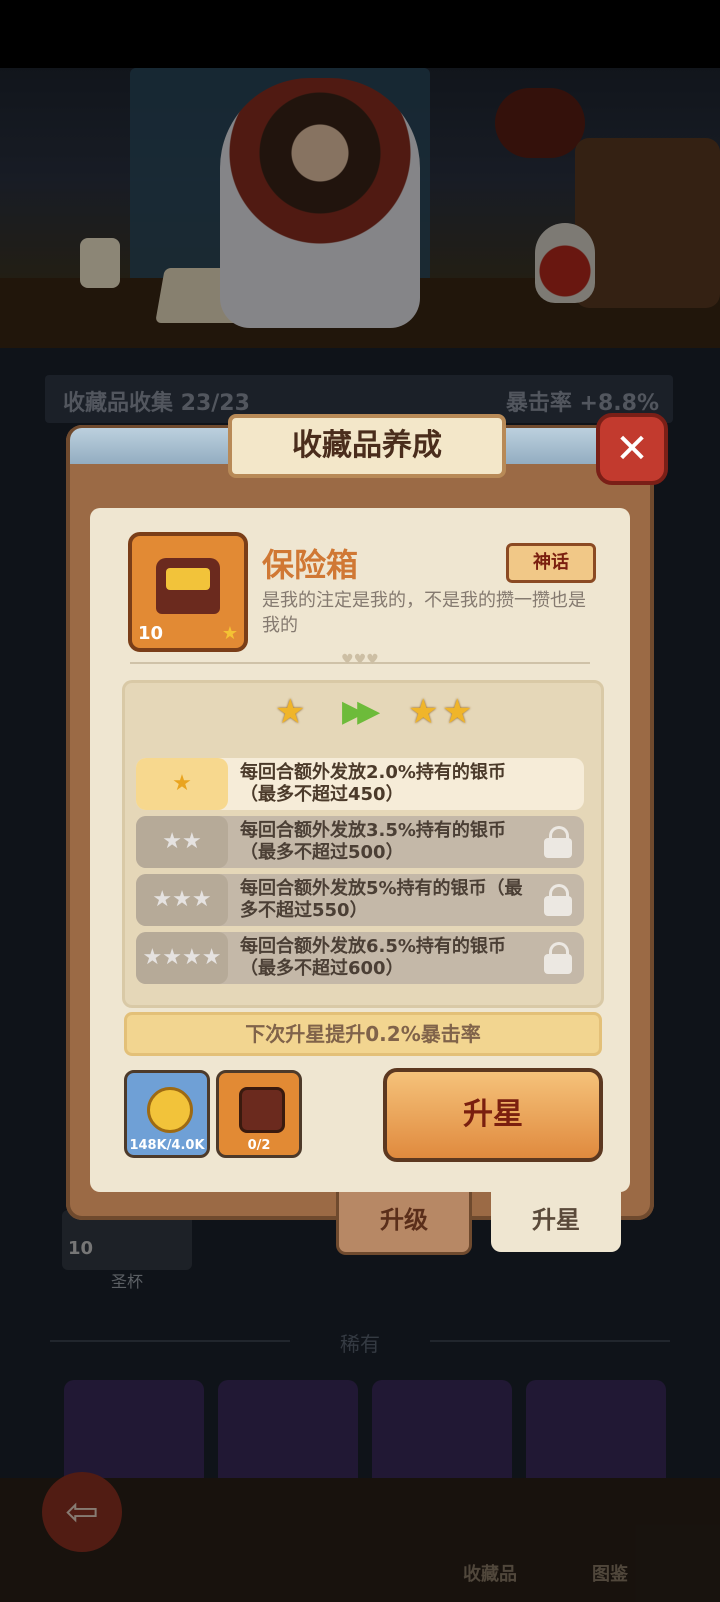  I want to click on star-icon: ★, so click(229, 633).